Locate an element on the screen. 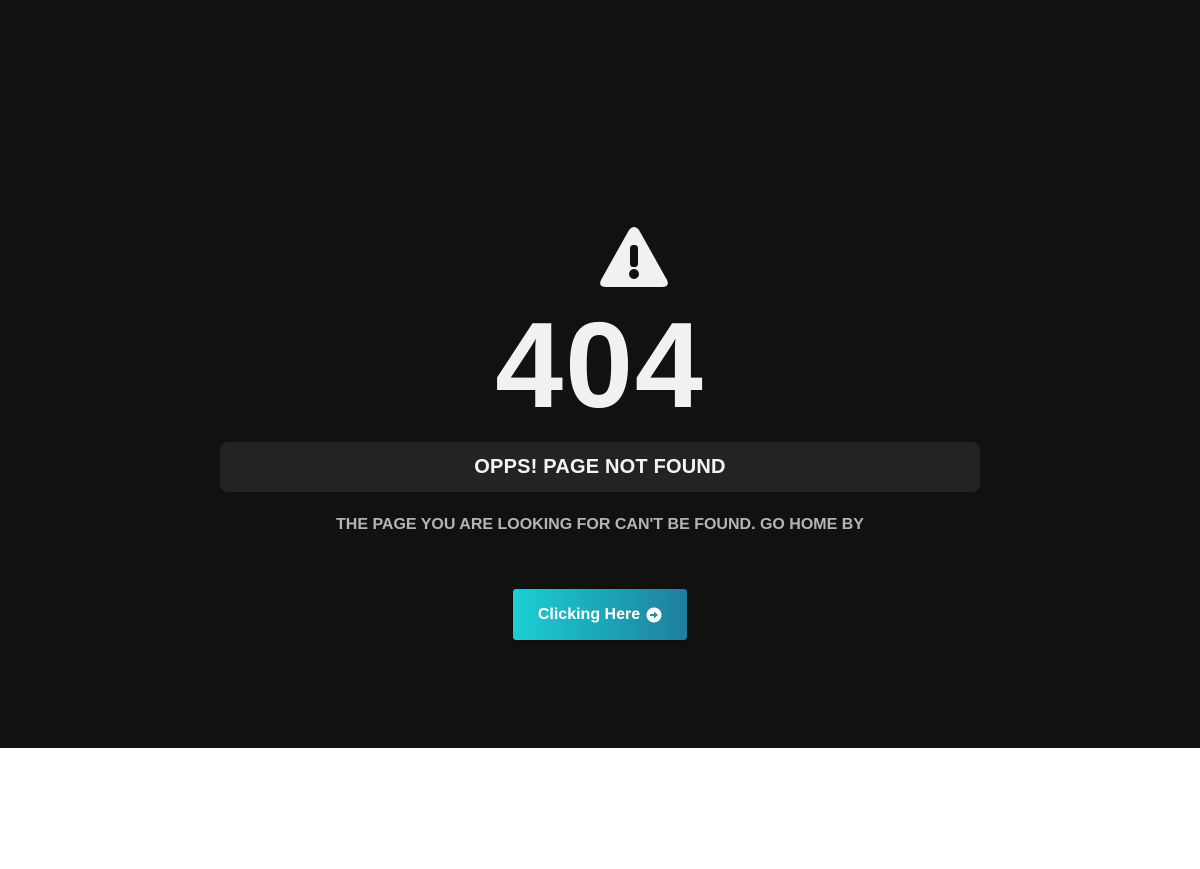  go-home-button-label: Clicking Here is located at coordinates (589, 614).